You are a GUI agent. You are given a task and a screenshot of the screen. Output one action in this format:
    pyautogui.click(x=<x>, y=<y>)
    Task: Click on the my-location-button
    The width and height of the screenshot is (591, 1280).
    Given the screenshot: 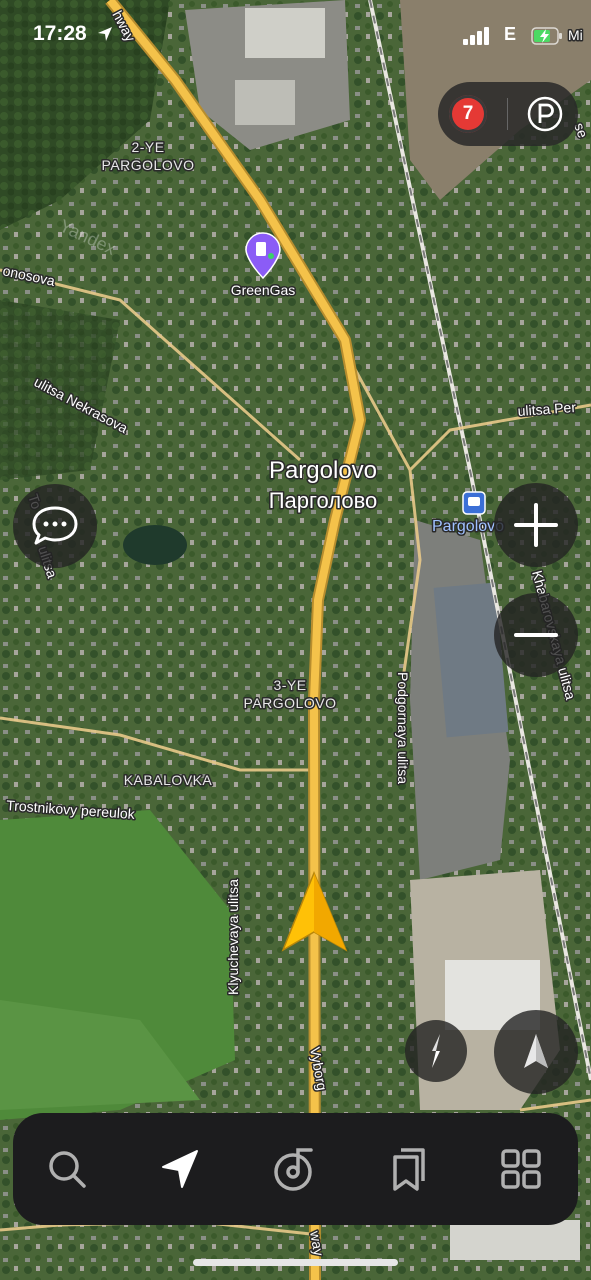 What is the action you would take?
    pyautogui.click(x=536, y=1052)
    